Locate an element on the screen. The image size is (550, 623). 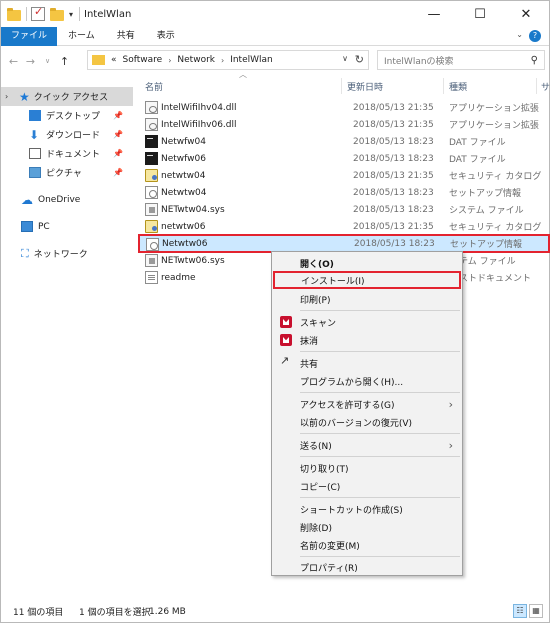
nav-documents: ドキュメント 📌 is located at coordinates (67, 153).